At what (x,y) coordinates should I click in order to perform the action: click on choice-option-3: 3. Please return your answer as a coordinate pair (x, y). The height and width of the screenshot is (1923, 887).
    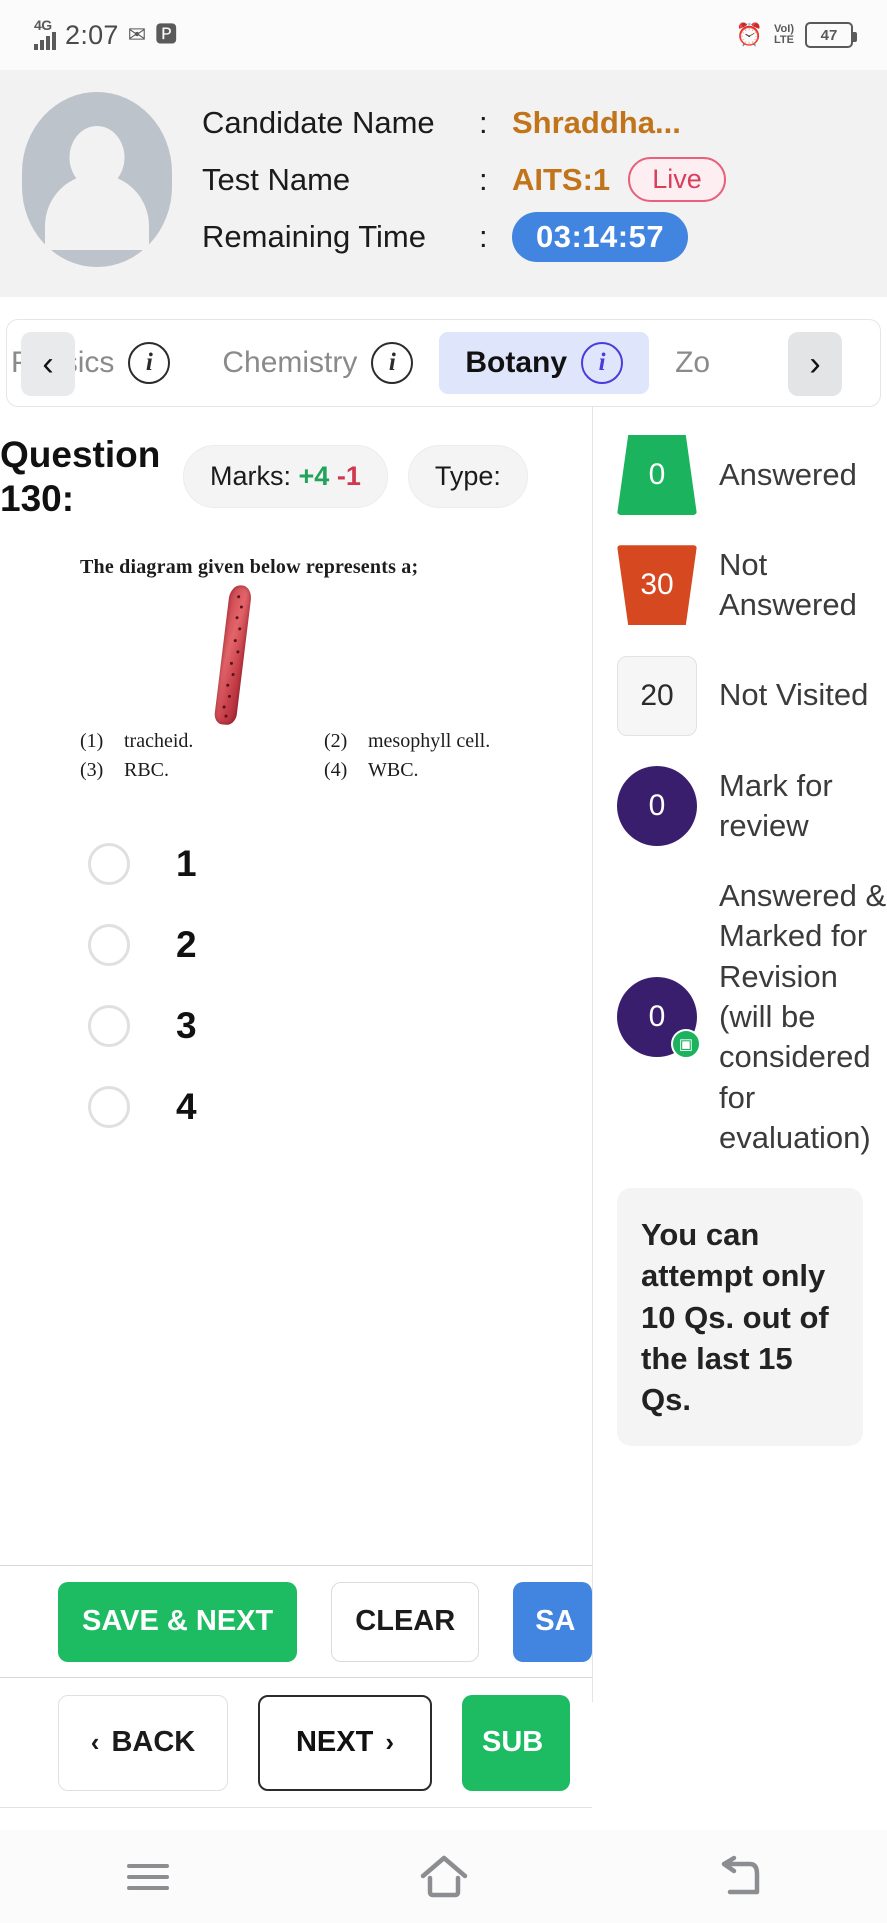
    Looking at the image, I should click on (340, 1025).